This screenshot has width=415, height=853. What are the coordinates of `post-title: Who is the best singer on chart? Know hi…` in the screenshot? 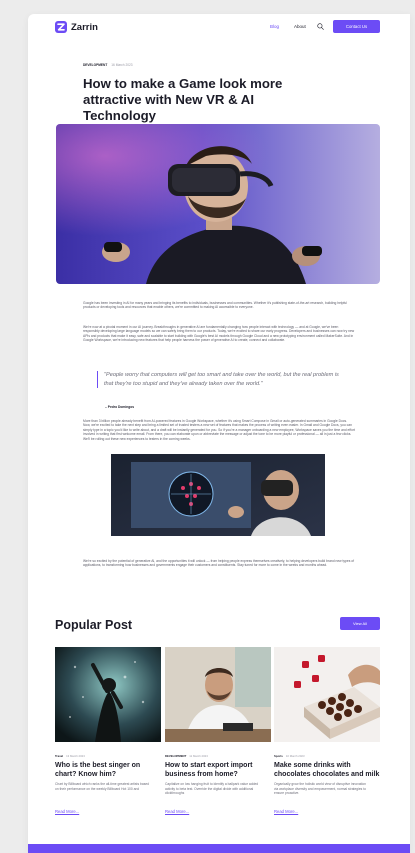 It's located at (108, 770).